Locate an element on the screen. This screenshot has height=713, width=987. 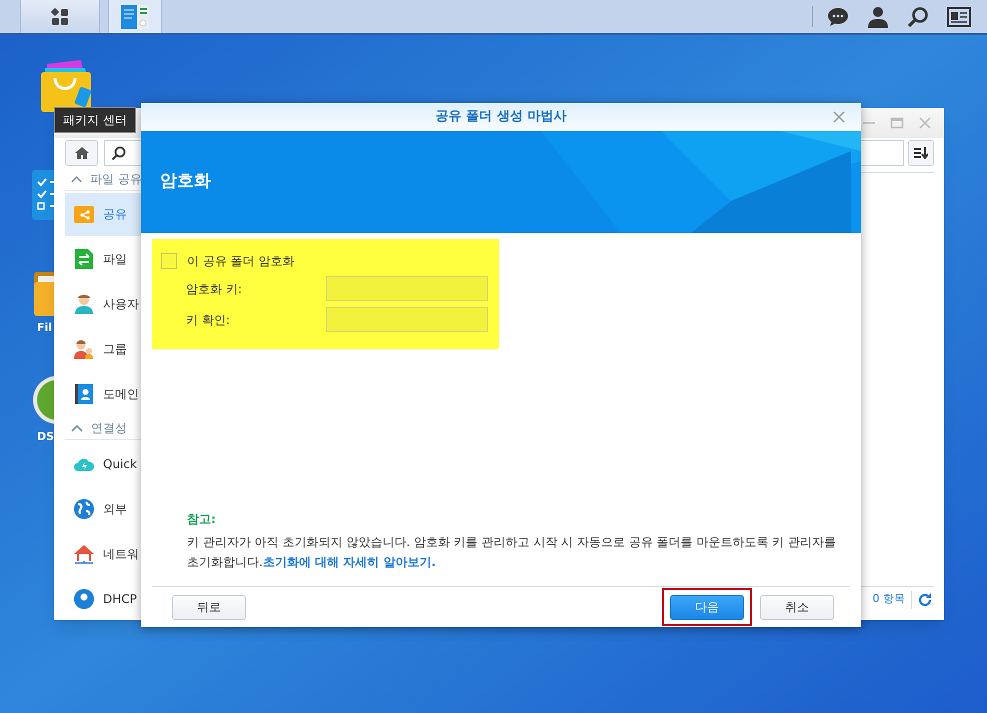
sort-button is located at coordinates (921, 153).